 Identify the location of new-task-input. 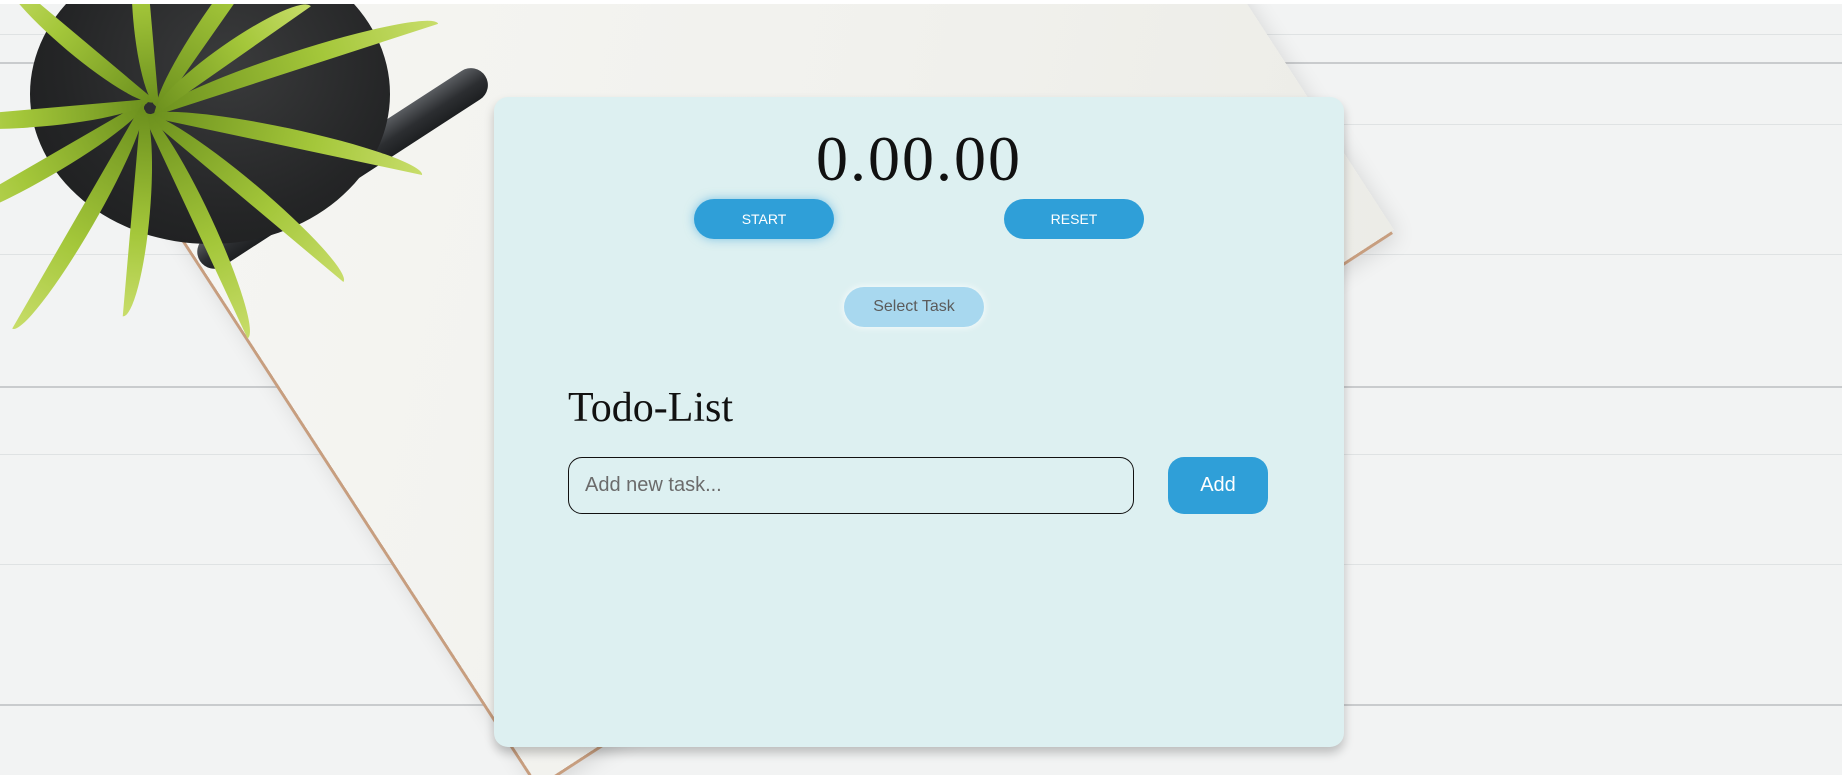
(851, 485).